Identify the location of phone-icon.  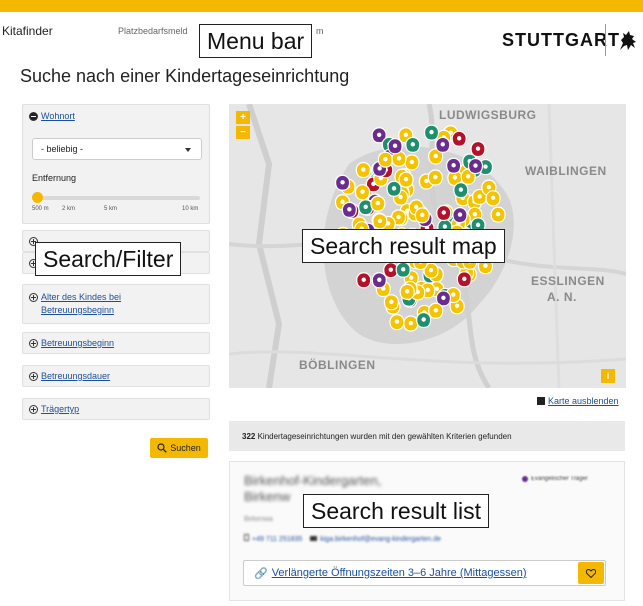
(246, 537).